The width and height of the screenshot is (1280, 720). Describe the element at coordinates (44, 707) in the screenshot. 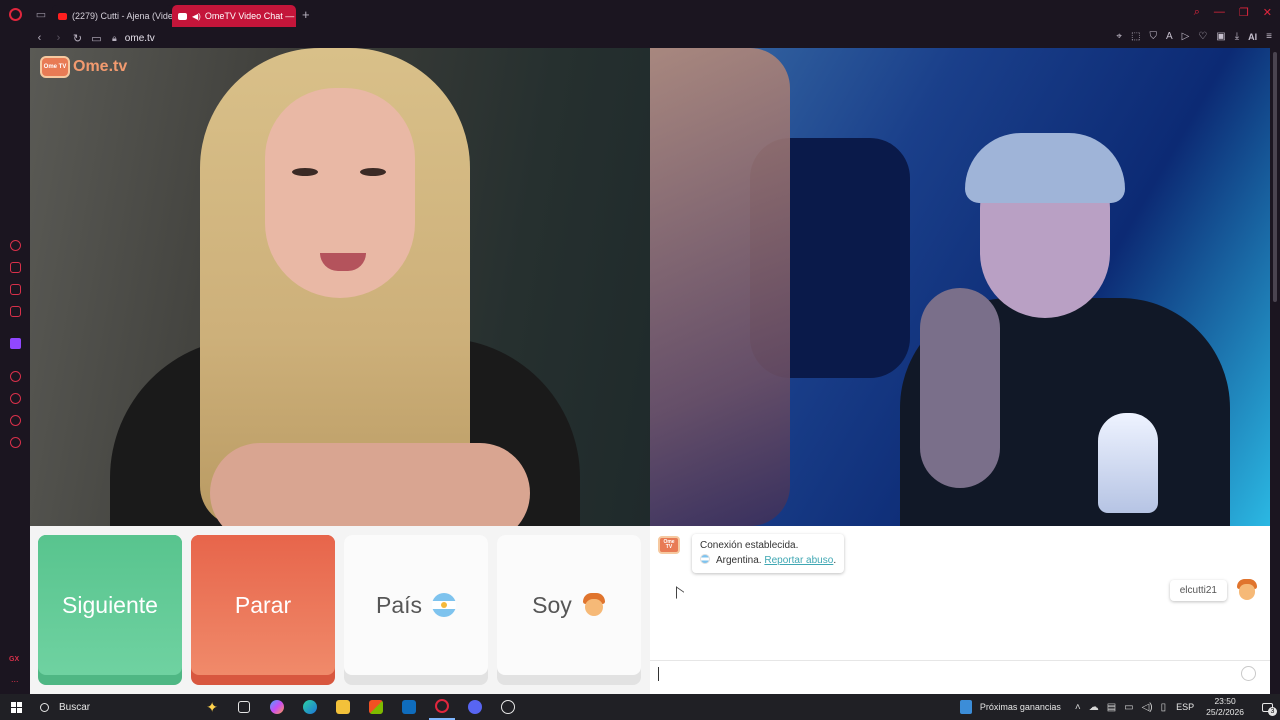

I see `search-icon` at that location.